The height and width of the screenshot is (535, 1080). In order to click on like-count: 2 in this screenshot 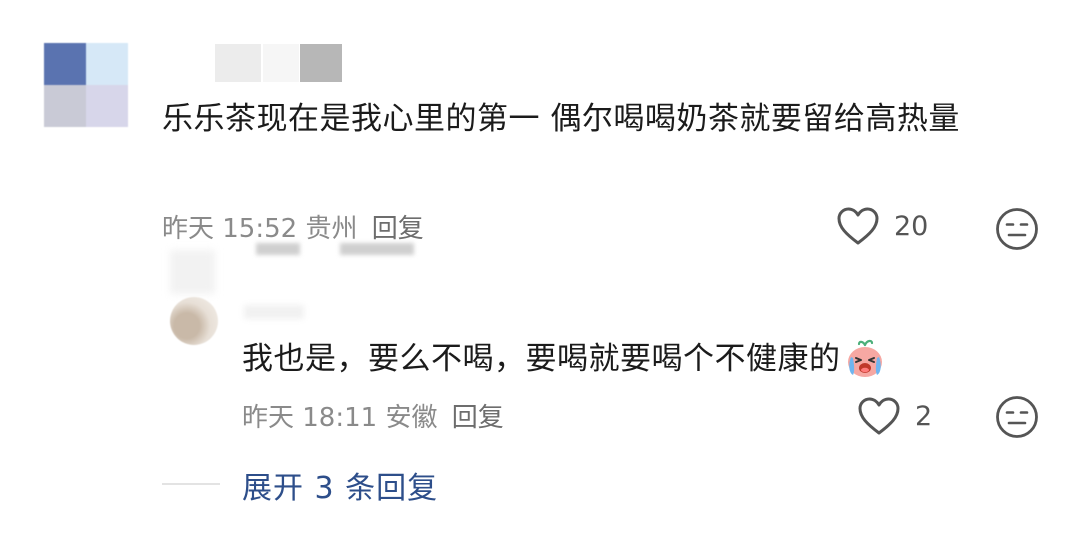, I will do `click(924, 416)`.